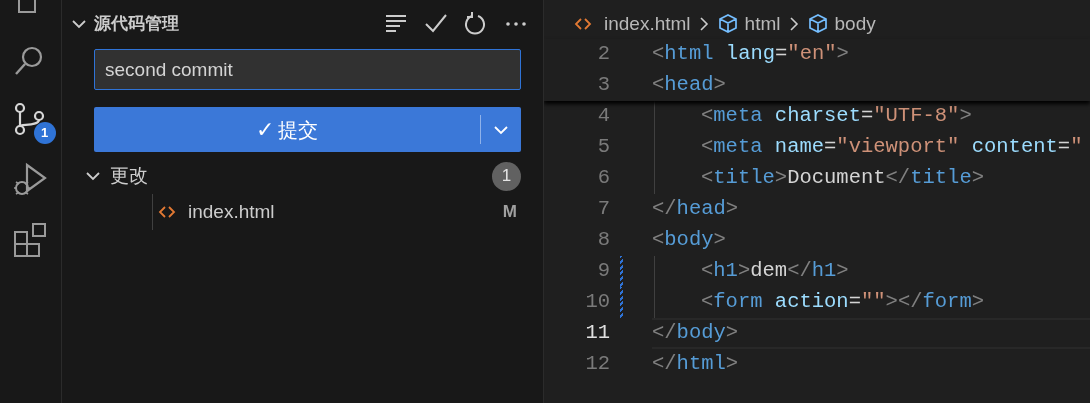  I want to click on code-line: </html>, so click(695, 364).